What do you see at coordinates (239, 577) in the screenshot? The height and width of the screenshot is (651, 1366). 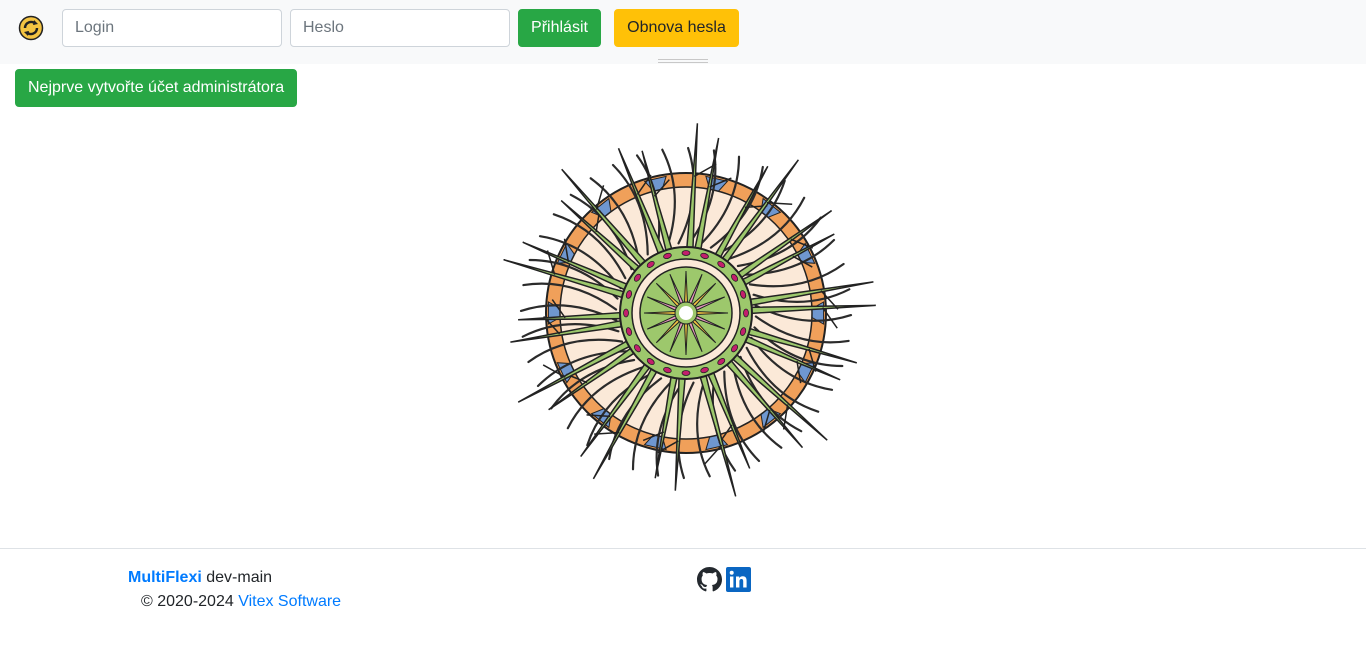 I see `app-version: dev-main` at bounding box center [239, 577].